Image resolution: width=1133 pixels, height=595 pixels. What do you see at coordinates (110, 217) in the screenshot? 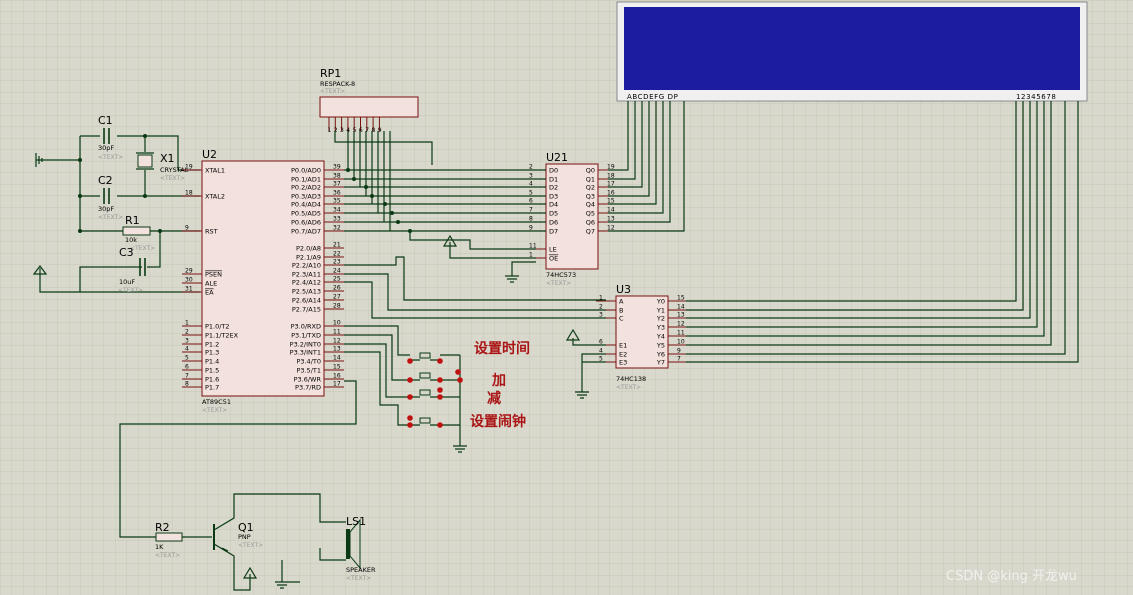
I see `c2-text: <TEXT>` at bounding box center [110, 217].